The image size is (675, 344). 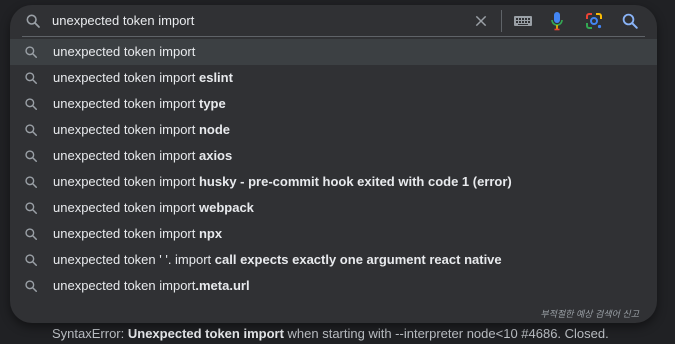 What do you see at coordinates (630, 21) in the screenshot?
I see `search-submit-icon` at bounding box center [630, 21].